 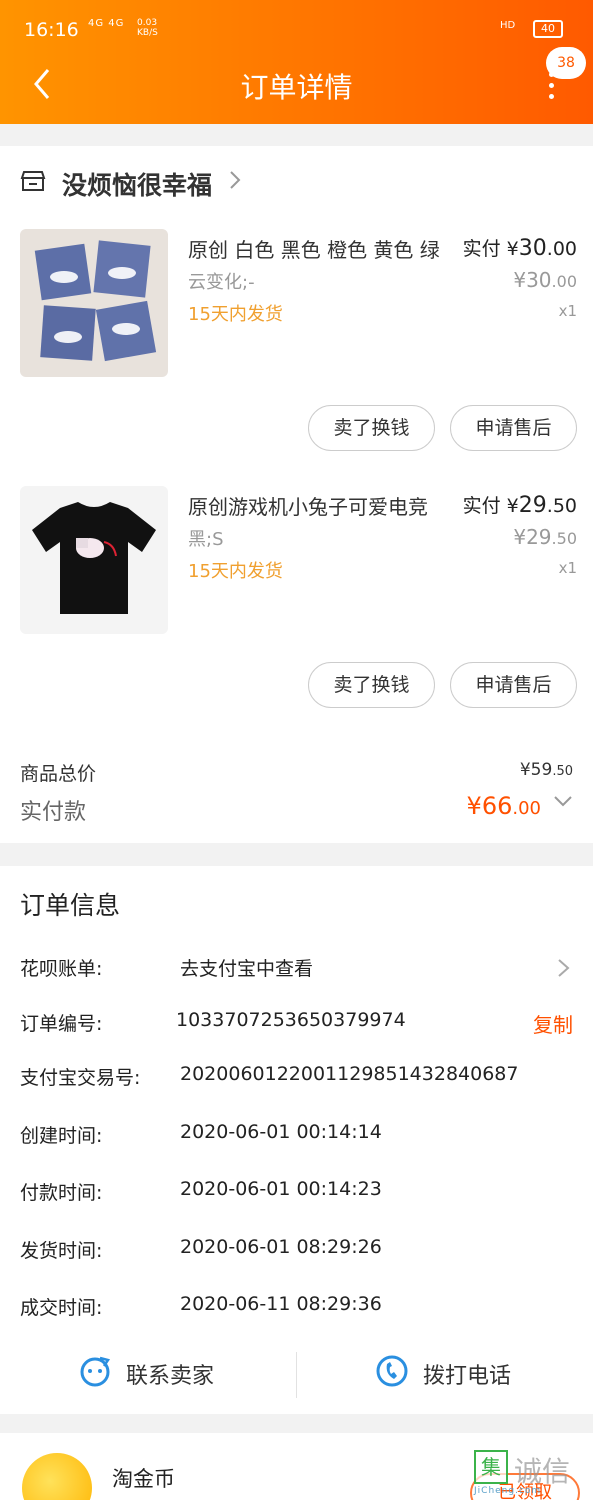 I want to click on row-label: 支付宝交易号:, so click(x=80, y=1078).